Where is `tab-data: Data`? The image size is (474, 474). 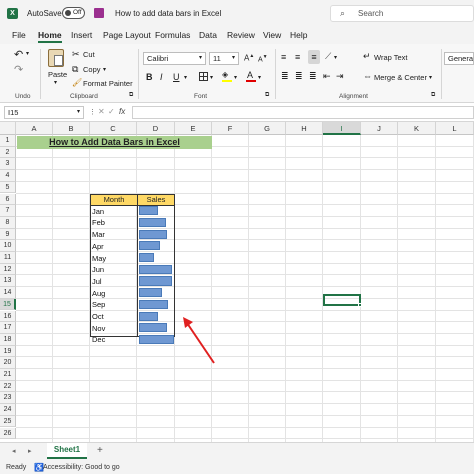 tab-data: Data is located at coordinates (208, 35).